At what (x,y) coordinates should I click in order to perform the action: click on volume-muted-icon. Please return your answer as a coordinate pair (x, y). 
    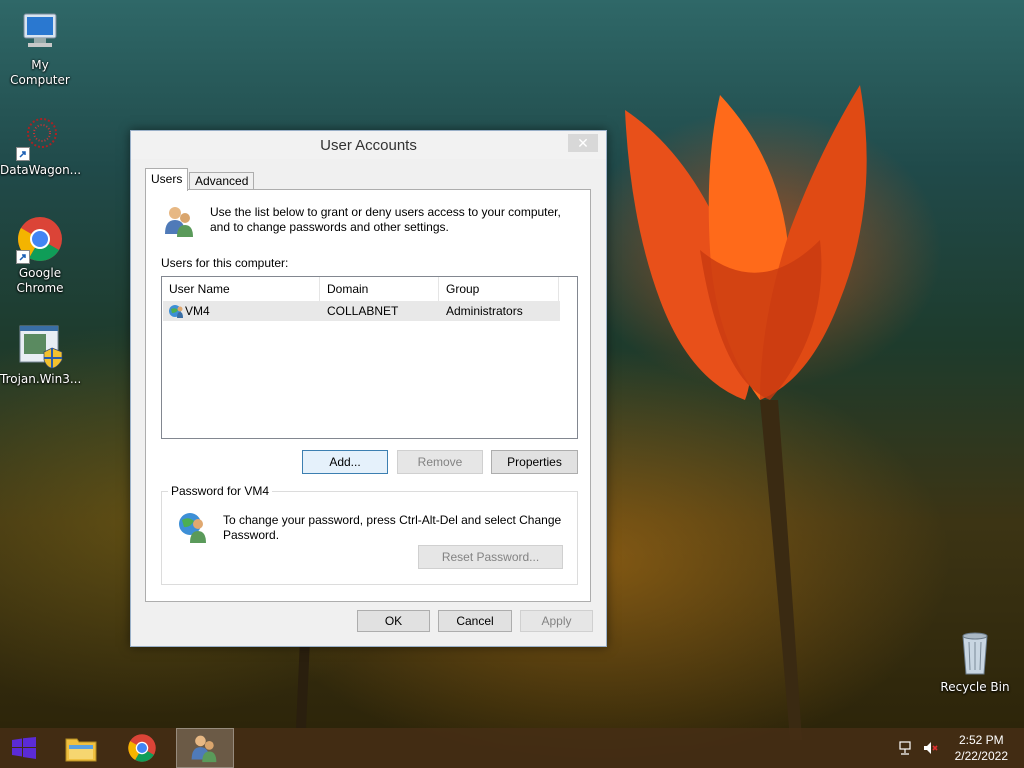
    Looking at the image, I should click on (930, 749).